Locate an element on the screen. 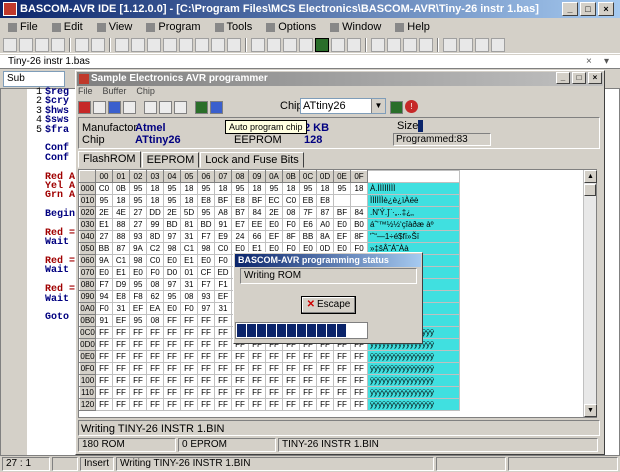 Image resolution: width=620 pixels, height=472 pixels. scrollbar-thumb is located at coordinates (590, 190).